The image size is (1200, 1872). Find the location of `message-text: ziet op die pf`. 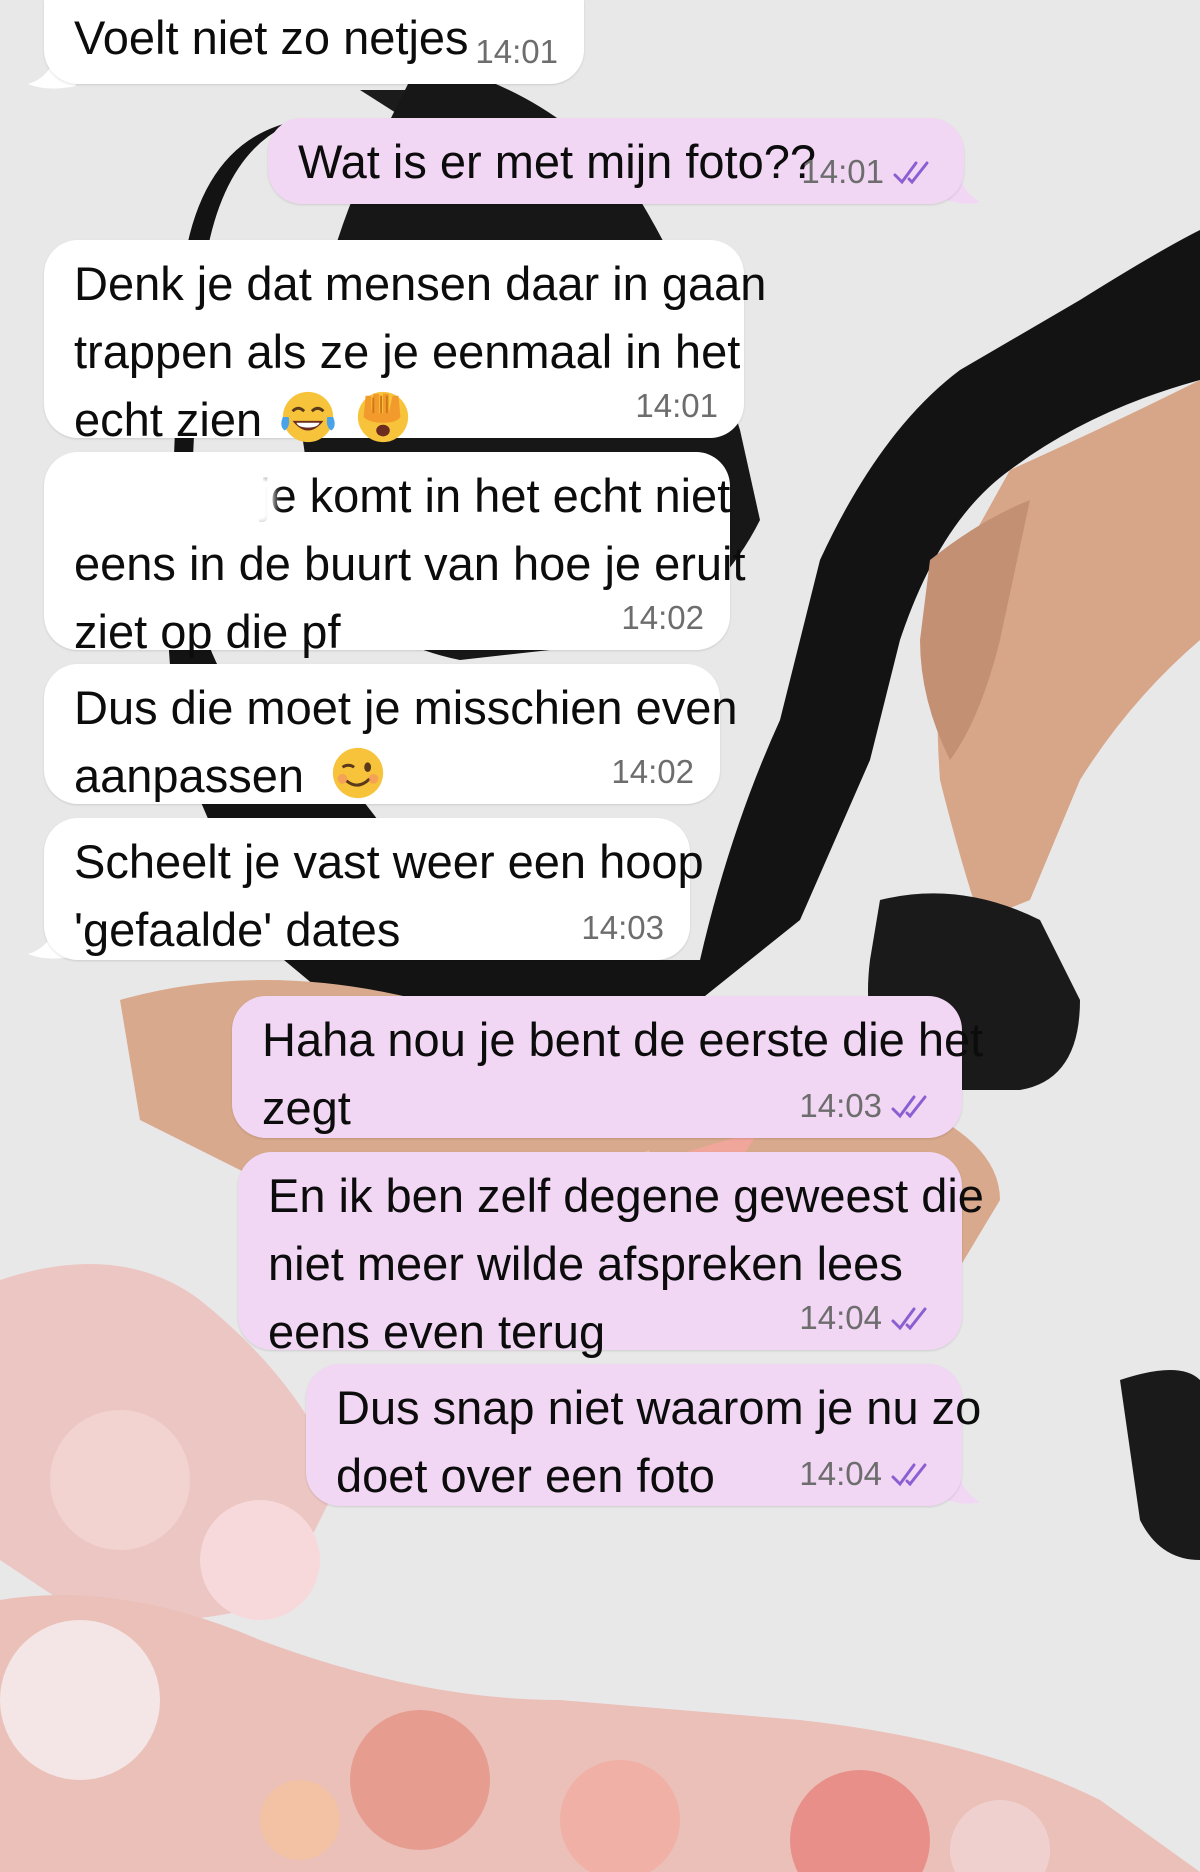

message-text: ziet op die pf is located at coordinates (207, 631).